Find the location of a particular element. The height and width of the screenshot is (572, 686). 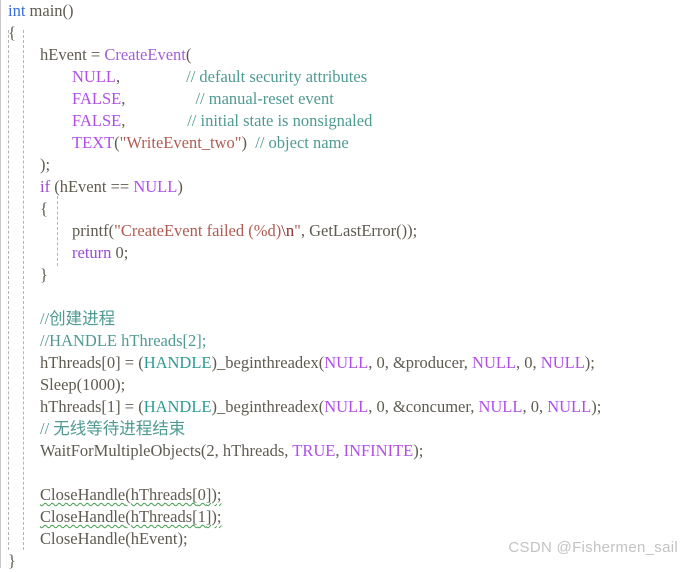

code-token: ) is located at coordinates (180, 186).